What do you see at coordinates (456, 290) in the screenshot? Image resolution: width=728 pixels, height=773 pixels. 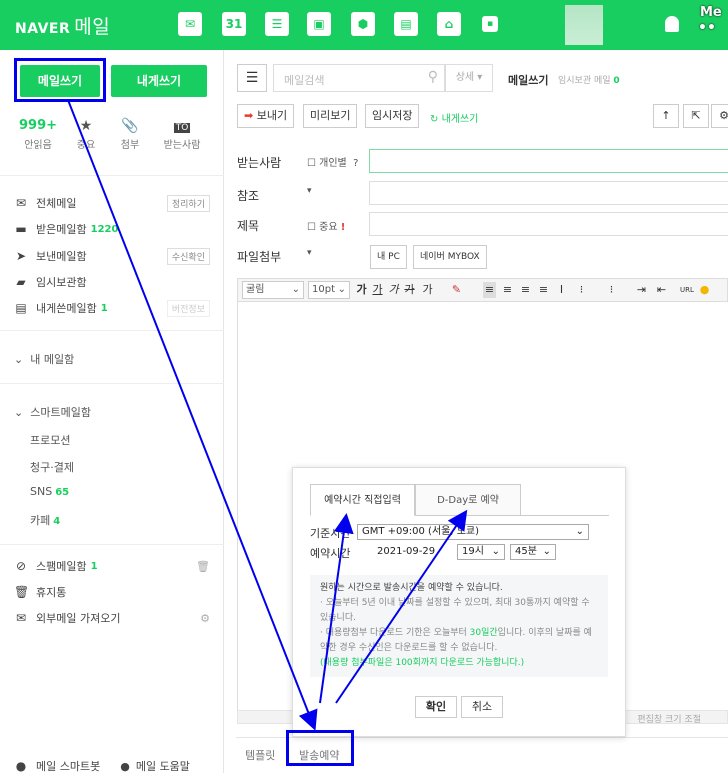 I see `highlight-icon: ✎` at bounding box center [456, 290].